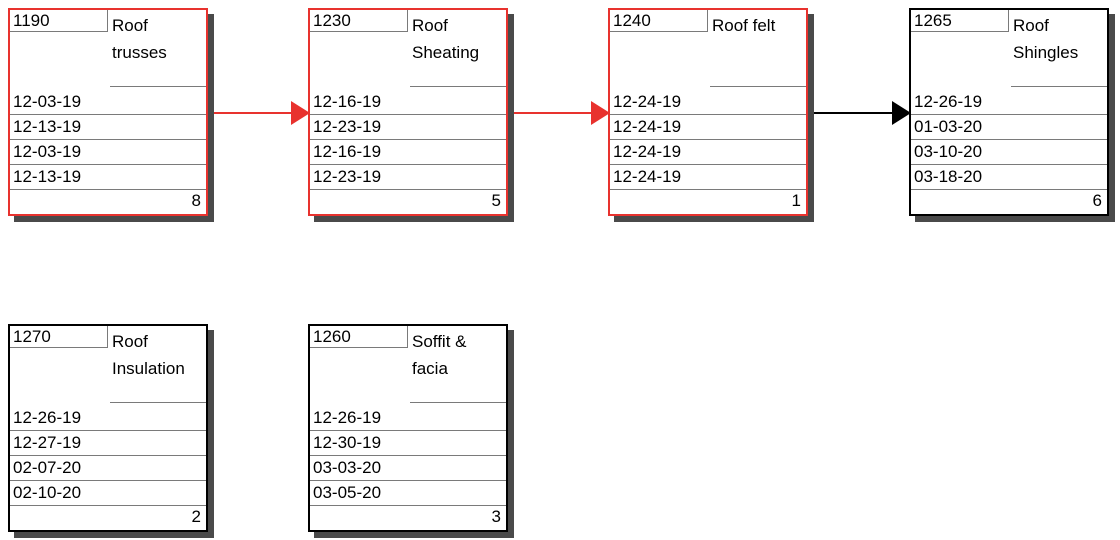  I want to click on date-early-finish: 12-23-19, so click(408, 127).